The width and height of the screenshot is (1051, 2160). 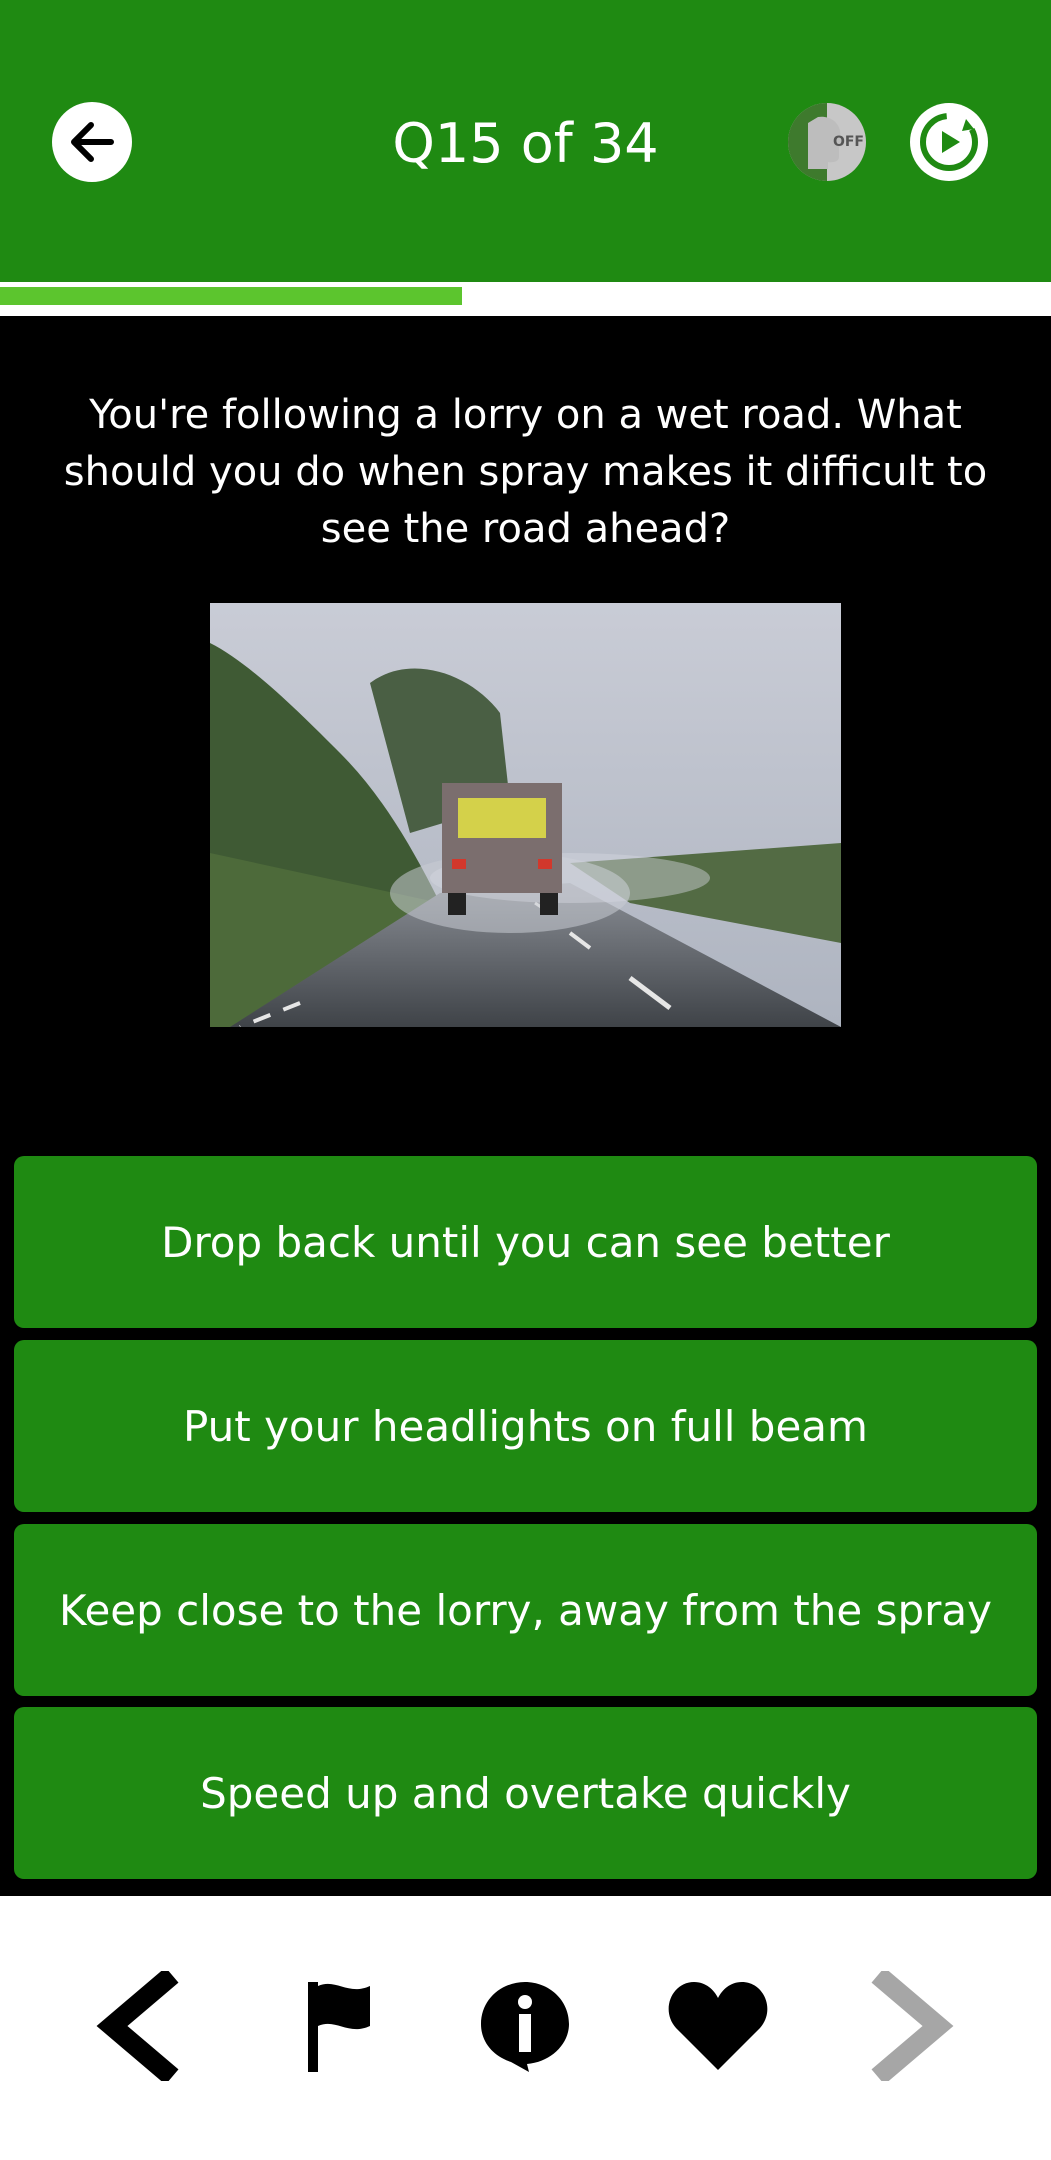 I want to click on next-question-button, so click(x=910, y=2026).